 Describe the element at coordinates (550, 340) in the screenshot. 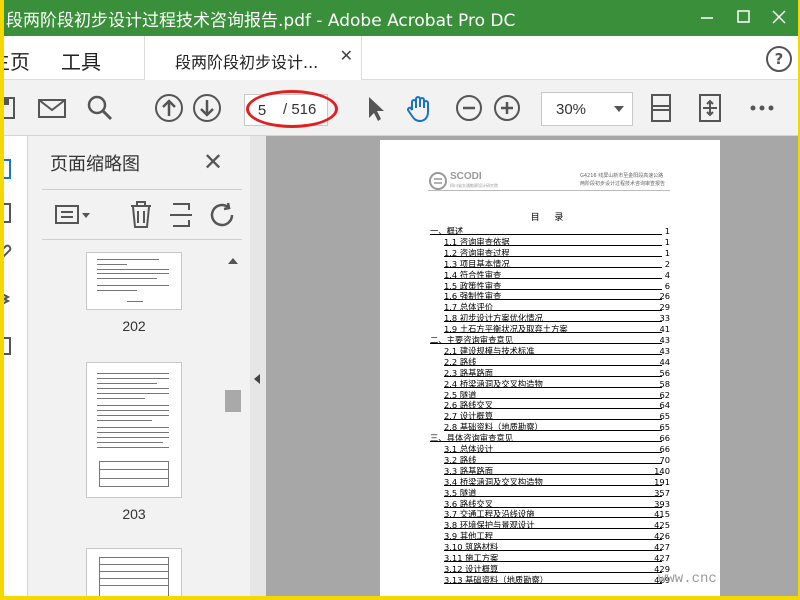

I see `toc-entry: 二、主要咨询审查意见 43` at that location.